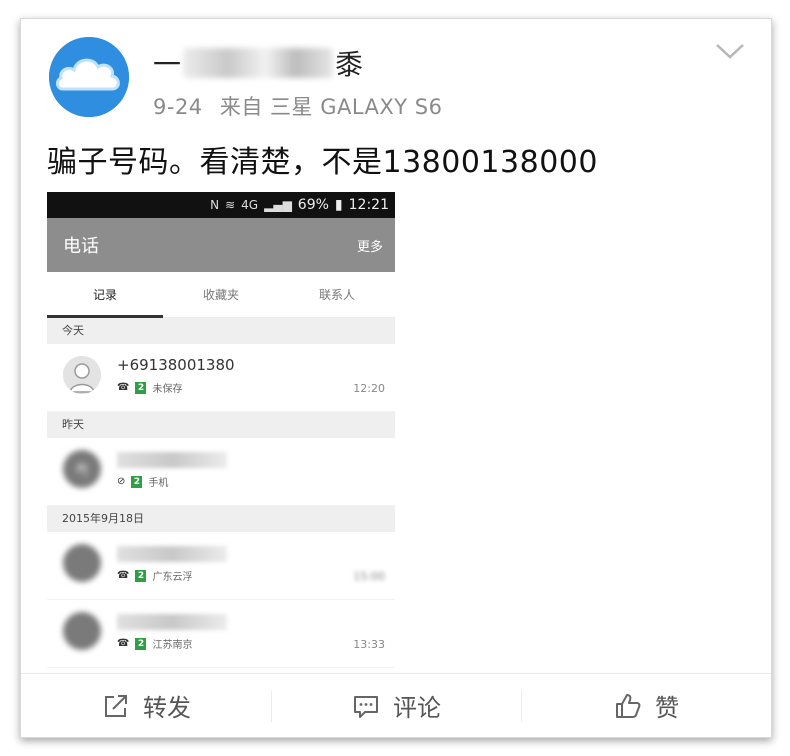 The width and height of the screenshot is (790, 756). What do you see at coordinates (221, 378) in the screenshot?
I see `call-row: +69138001380 ☎ 2 未保存 12:20` at bounding box center [221, 378].